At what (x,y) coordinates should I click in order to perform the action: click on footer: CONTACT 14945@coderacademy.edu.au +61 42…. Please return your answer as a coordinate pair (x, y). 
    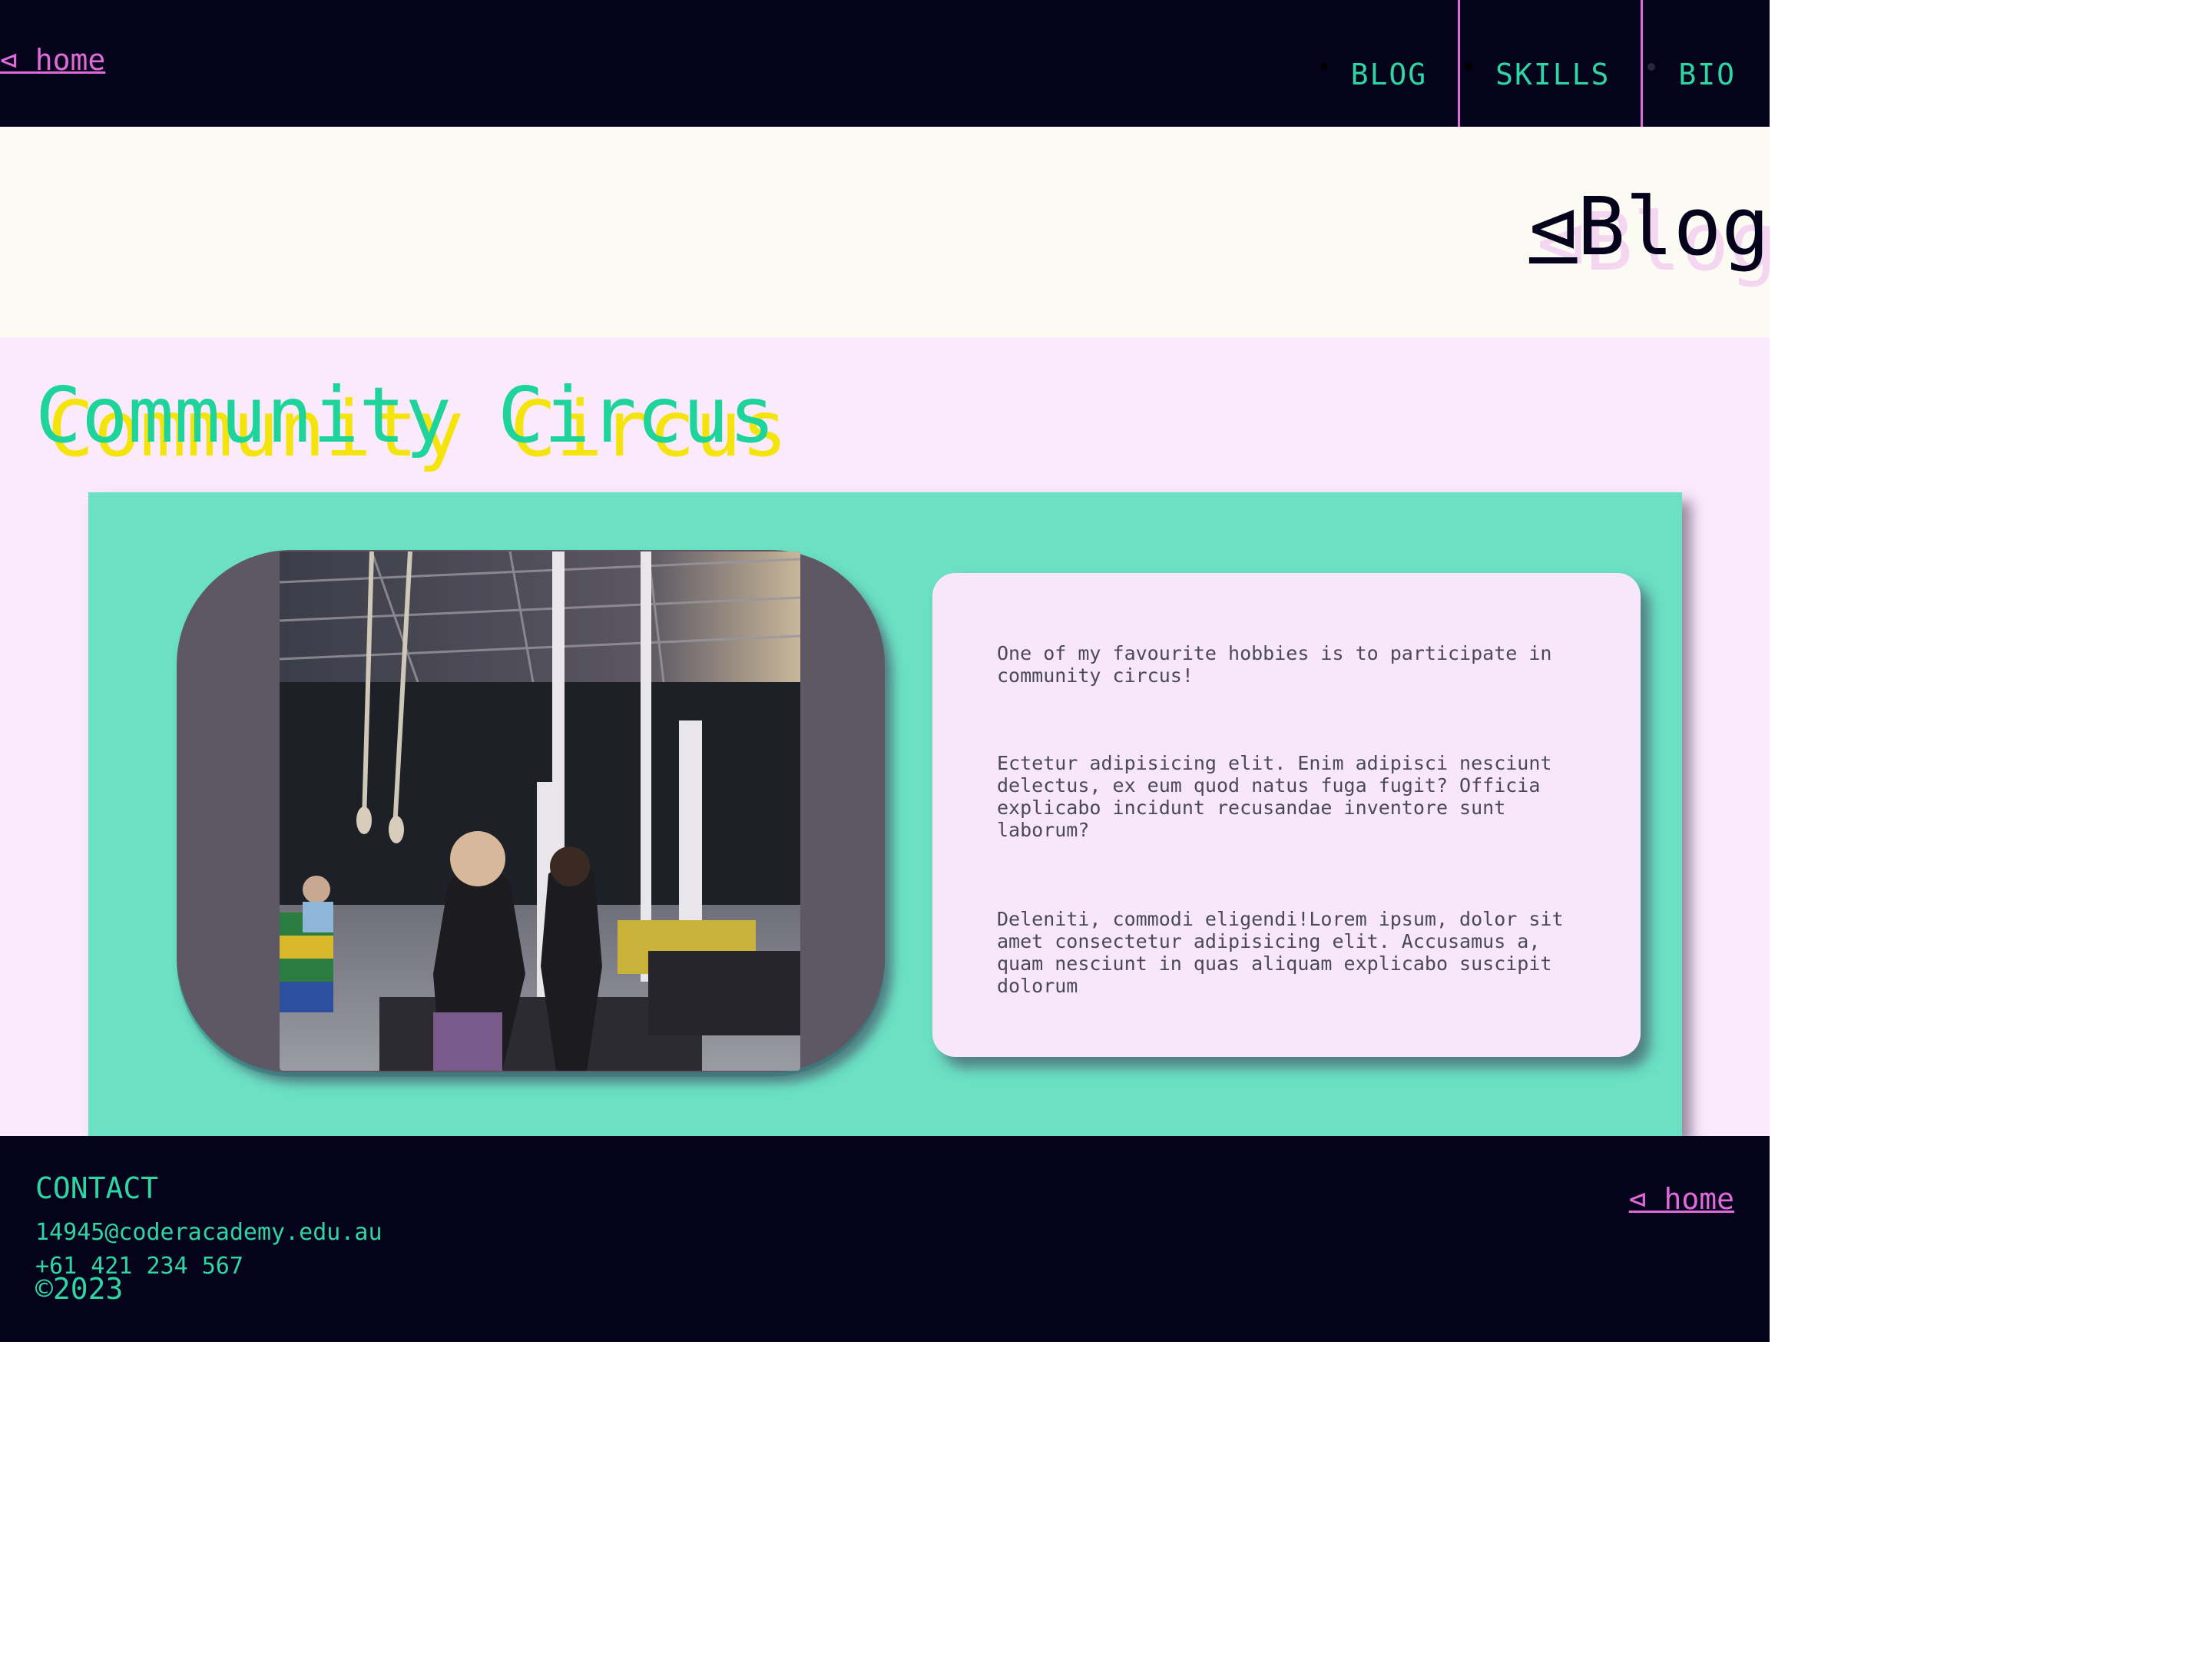
    Looking at the image, I should click on (885, 1239).